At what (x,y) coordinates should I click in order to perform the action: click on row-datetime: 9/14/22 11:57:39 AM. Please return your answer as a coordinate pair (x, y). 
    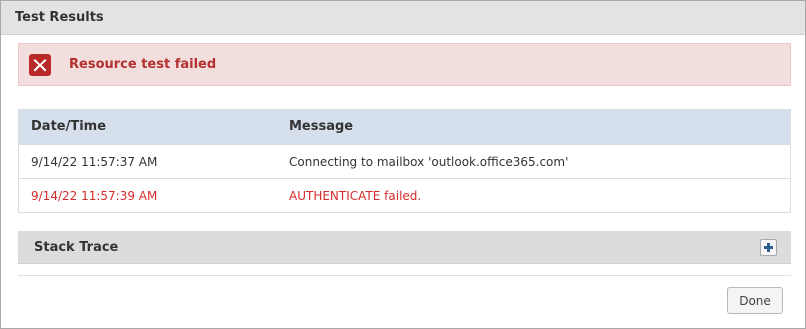
    Looking at the image, I should click on (94, 196).